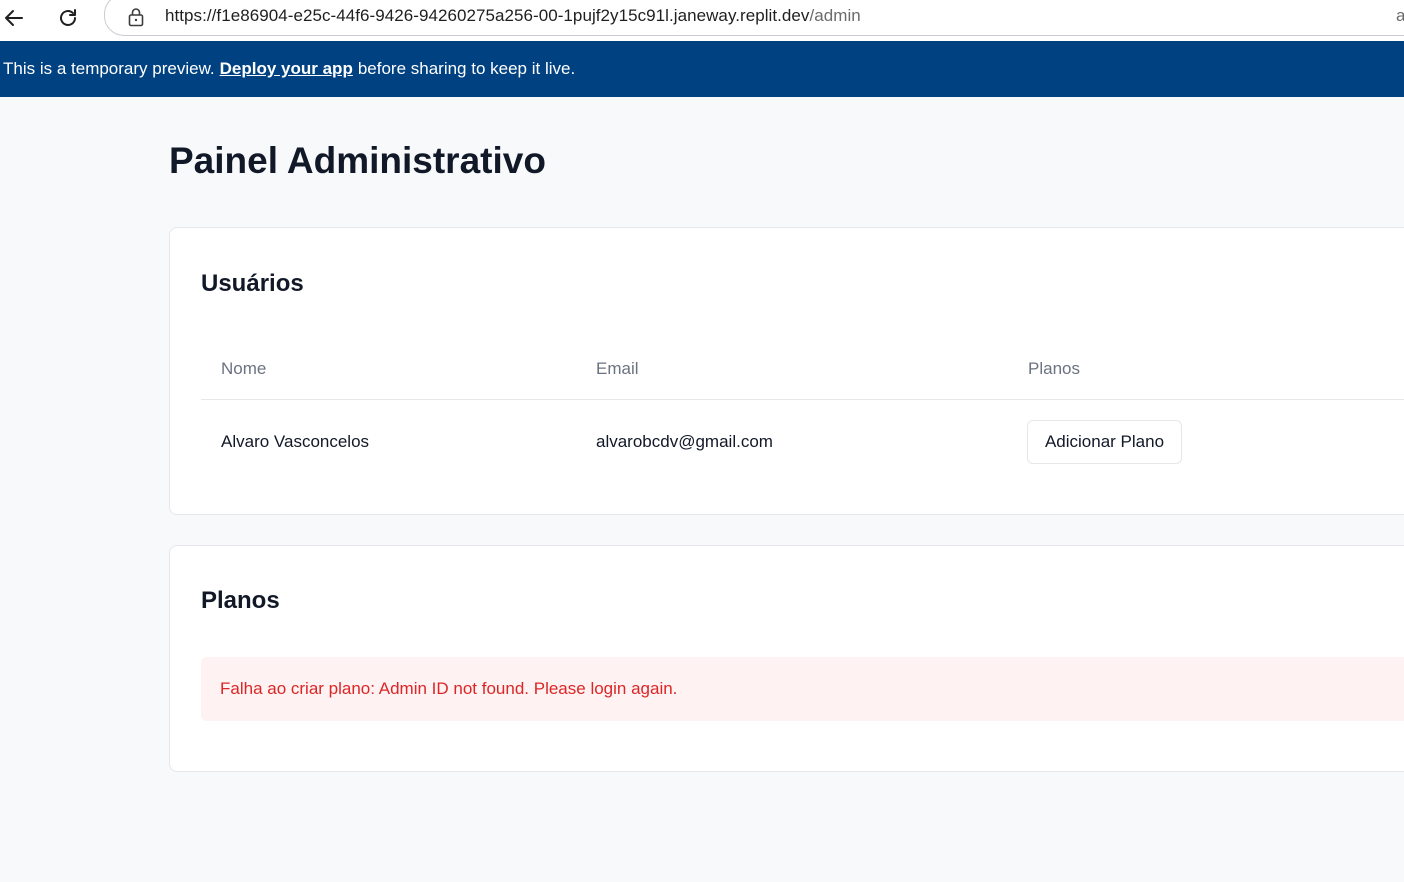 The height and width of the screenshot is (882, 1404). I want to click on column-header-plans: Planos, so click(1054, 368).